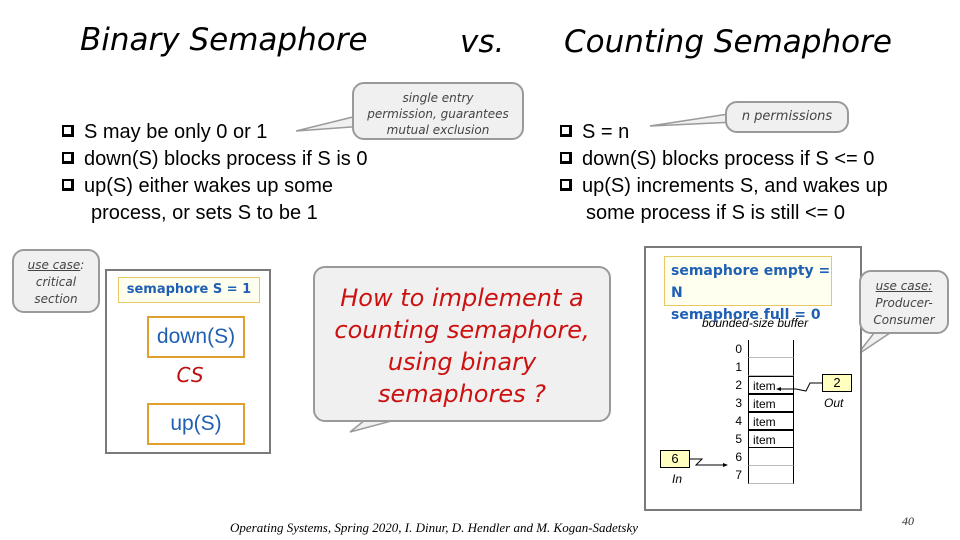 This screenshot has width=960, height=540. What do you see at coordinates (438, 114) in the screenshot?
I see `callout-line: permission, guarantees` at bounding box center [438, 114].